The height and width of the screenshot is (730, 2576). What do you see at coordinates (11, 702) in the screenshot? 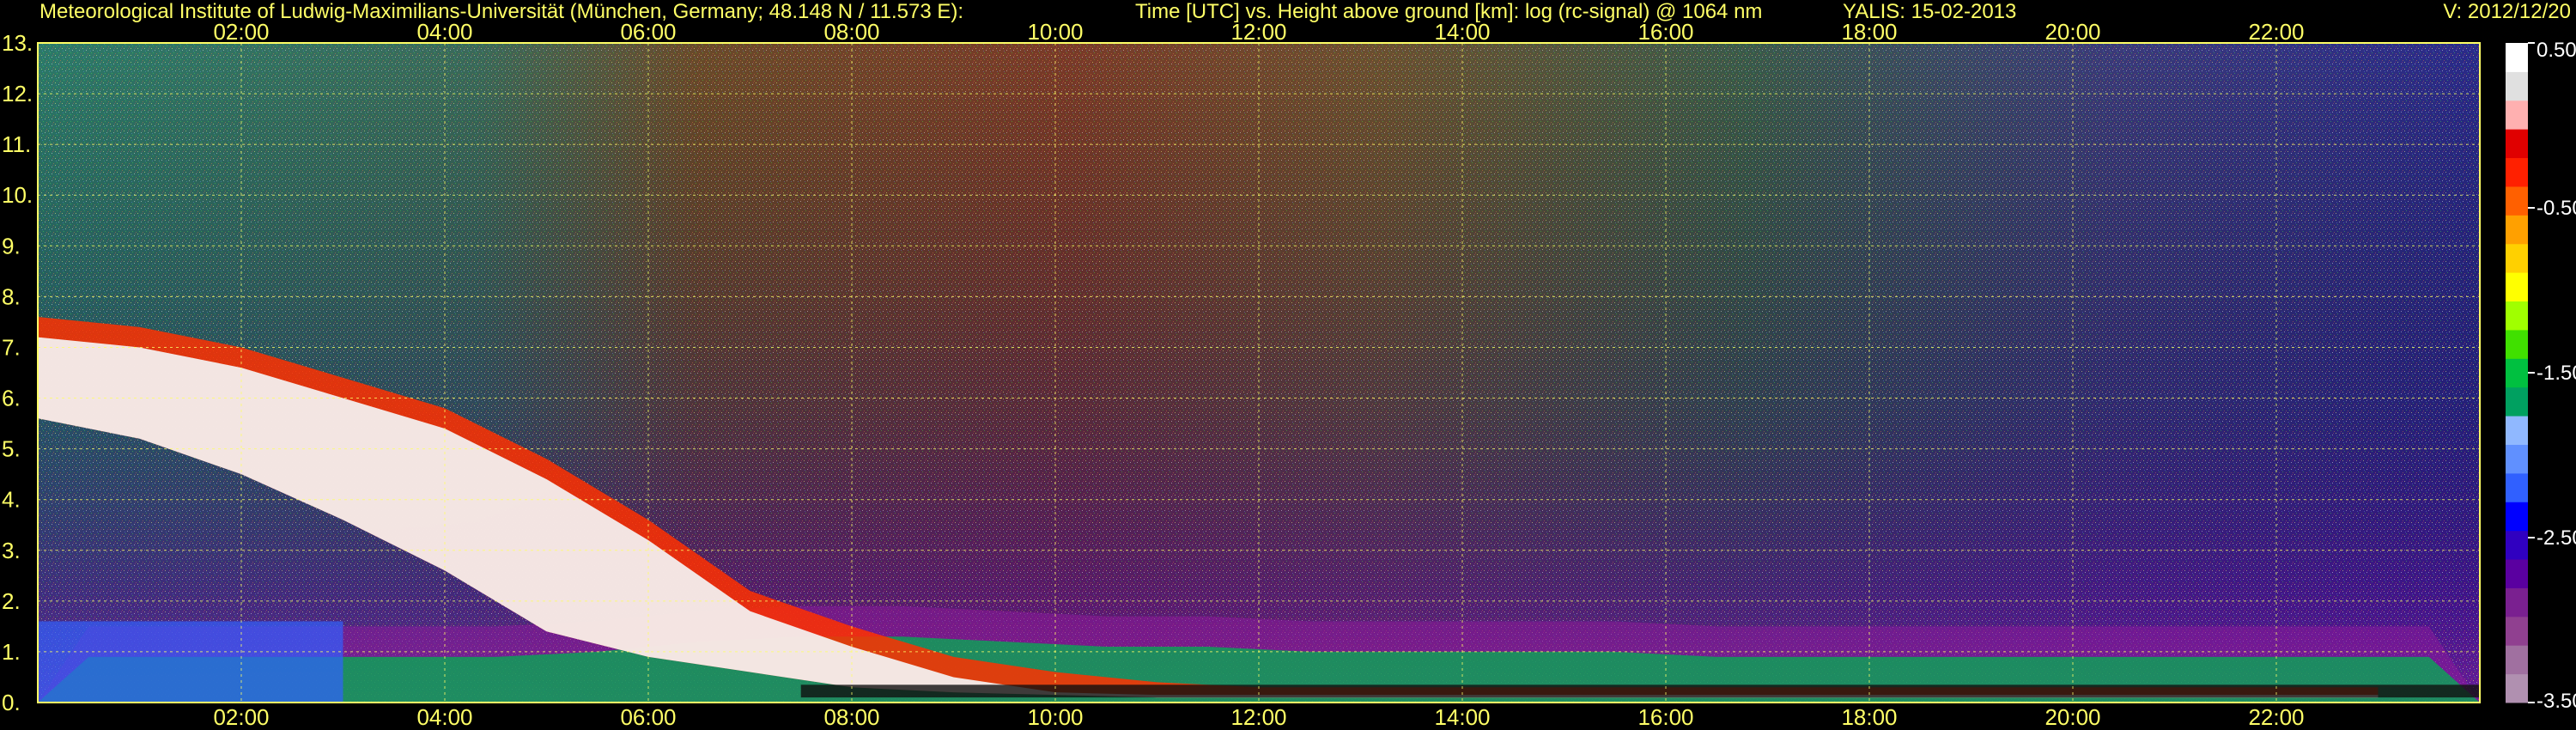
I see `y-tick-label: 0.` at bounding box center [11, 702].